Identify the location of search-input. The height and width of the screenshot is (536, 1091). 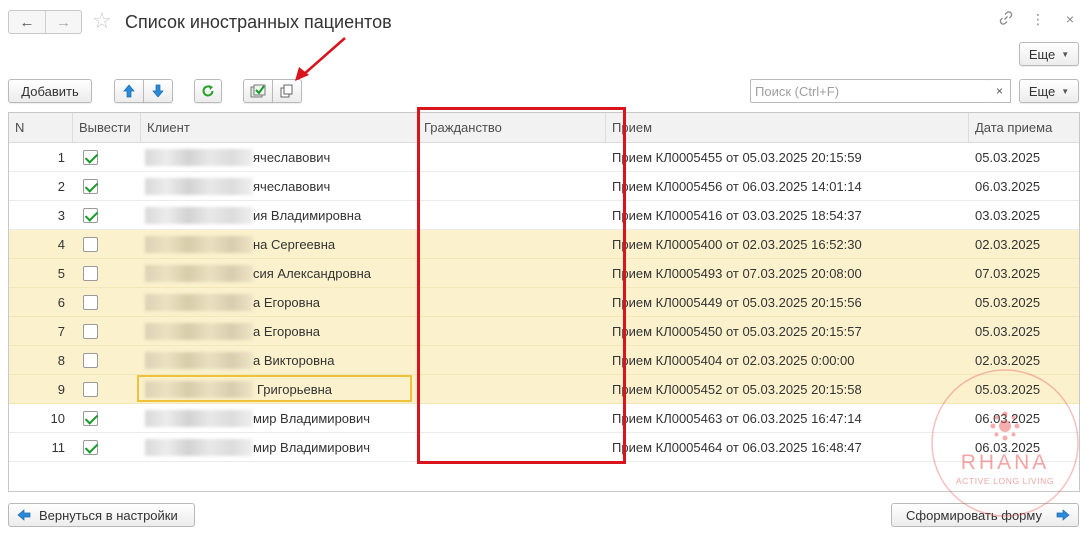
(870, 91).